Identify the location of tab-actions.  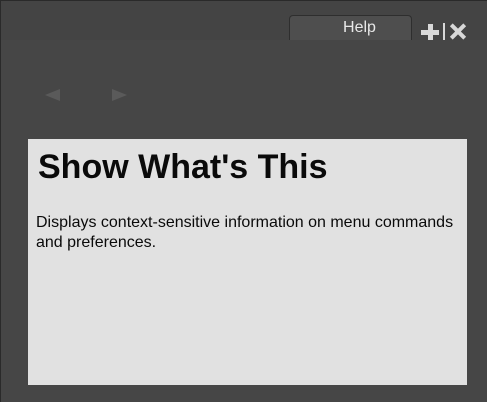
(444, 32).